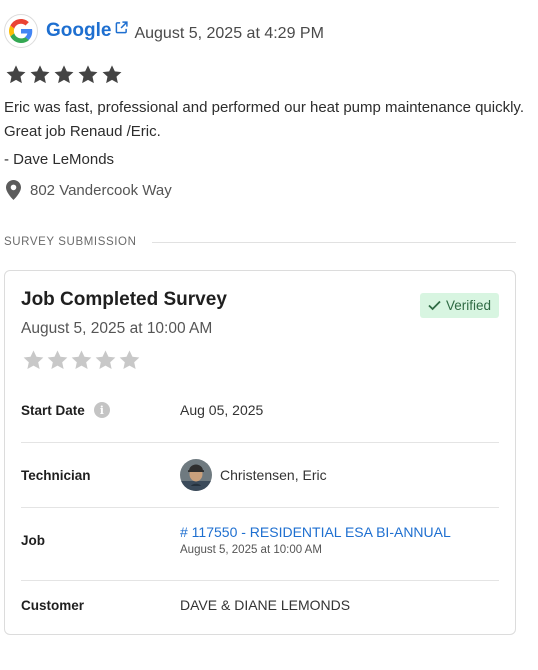  I want to click on customer-label: Customer, so click(53, 605).